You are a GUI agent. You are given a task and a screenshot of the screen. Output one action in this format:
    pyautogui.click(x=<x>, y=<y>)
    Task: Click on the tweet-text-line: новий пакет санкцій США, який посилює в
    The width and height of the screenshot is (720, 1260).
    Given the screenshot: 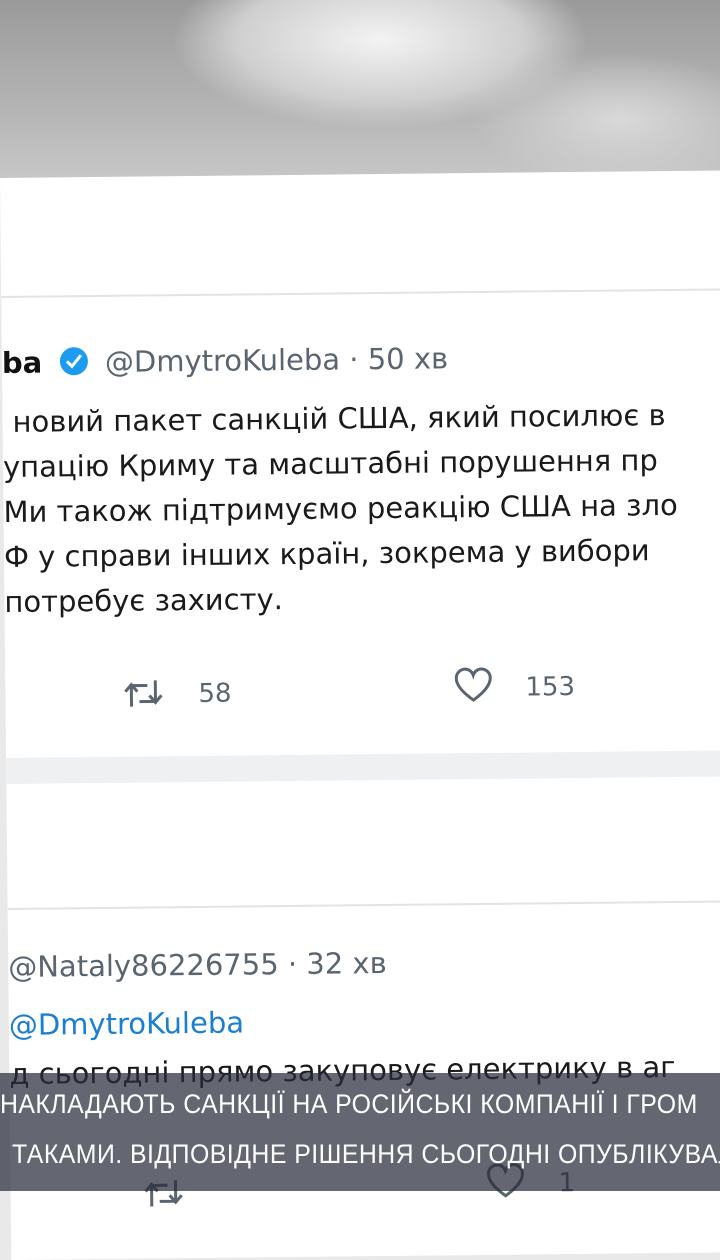 What is the action you would take?
    pyautogui.click(x=339, y=418)
    